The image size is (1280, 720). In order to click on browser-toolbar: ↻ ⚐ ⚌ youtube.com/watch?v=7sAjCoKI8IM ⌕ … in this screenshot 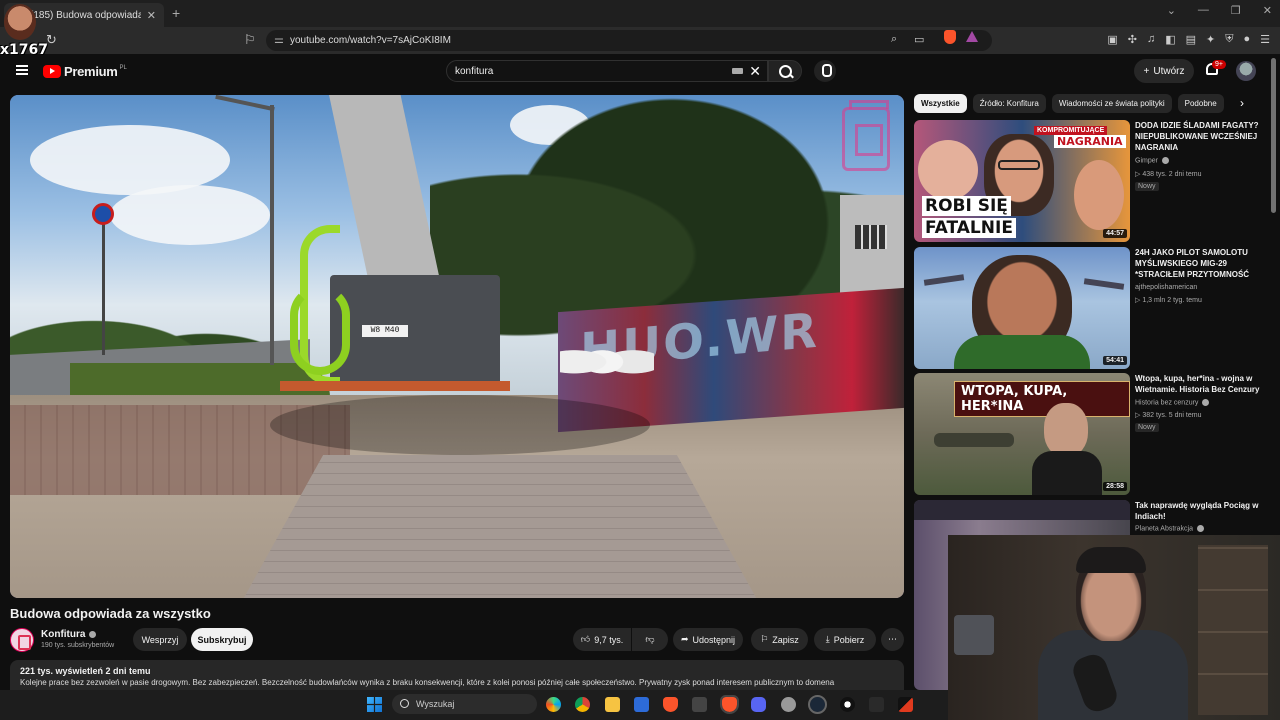, I will do `click(640, 40)`.